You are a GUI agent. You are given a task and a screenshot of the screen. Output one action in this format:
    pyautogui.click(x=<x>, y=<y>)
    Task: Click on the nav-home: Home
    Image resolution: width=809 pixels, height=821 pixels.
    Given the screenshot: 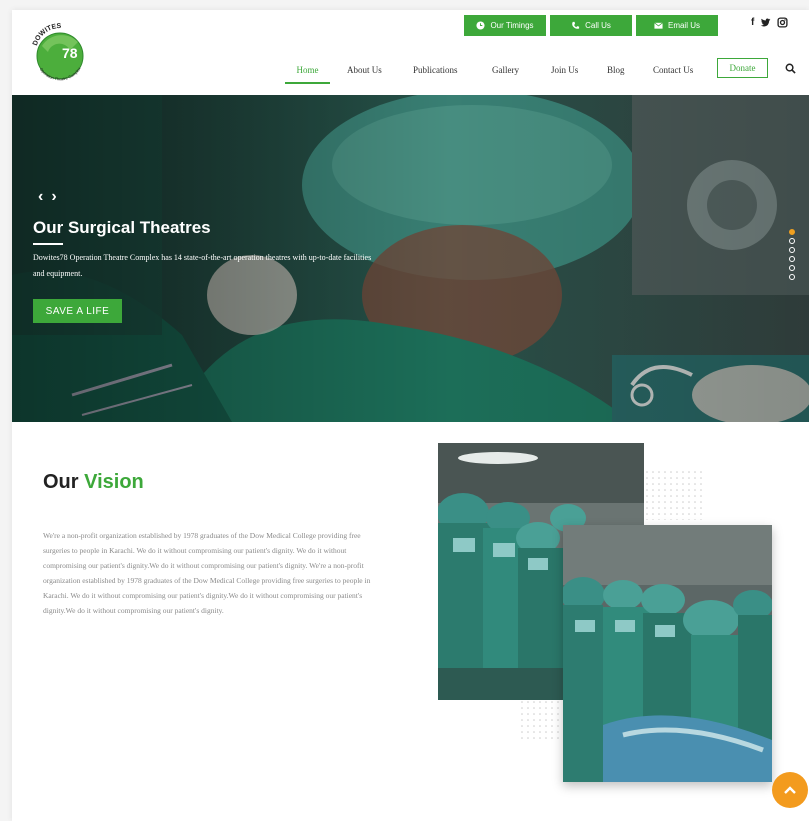 What is the action you would take?
    pyautogui.click(x=307, y=71)
    